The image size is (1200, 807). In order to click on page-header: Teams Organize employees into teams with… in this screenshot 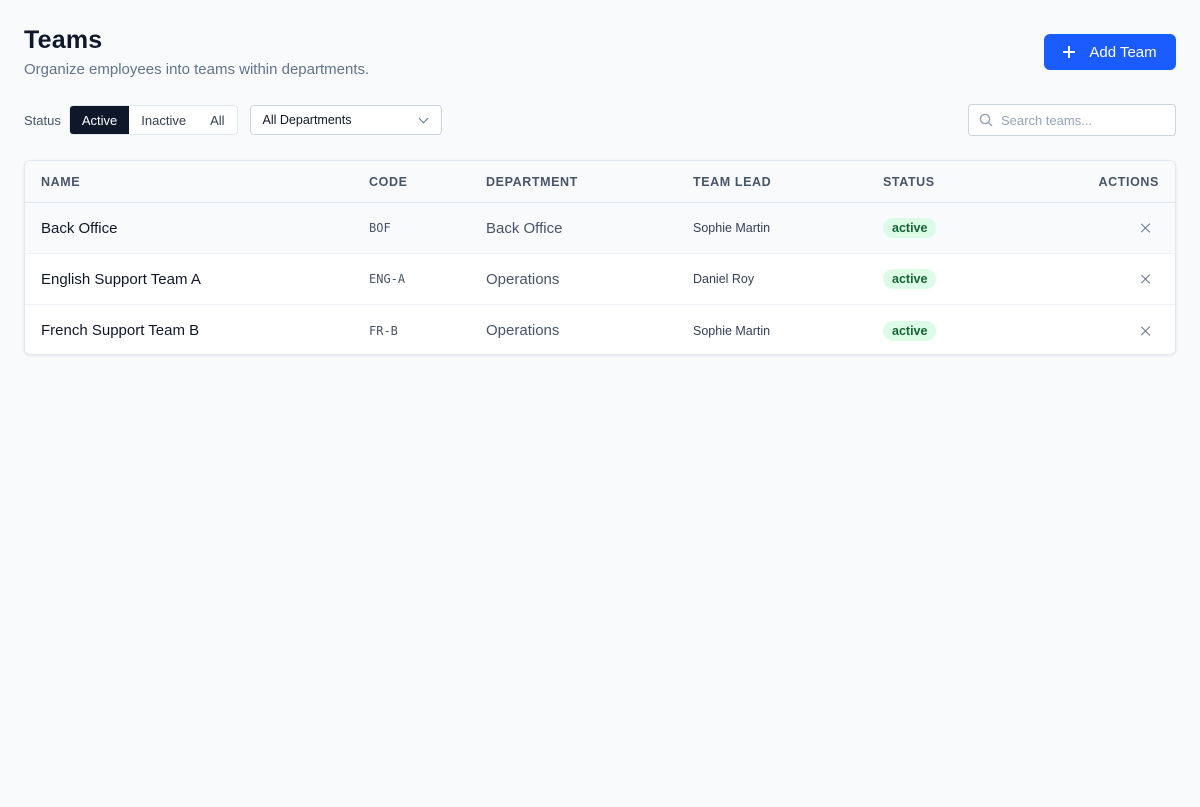, I will do `click(196, 52)`.